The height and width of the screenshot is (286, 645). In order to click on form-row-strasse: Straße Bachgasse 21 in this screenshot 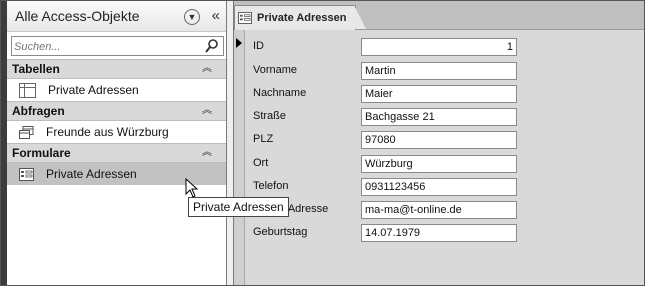, I will do `click(444, 117)`.